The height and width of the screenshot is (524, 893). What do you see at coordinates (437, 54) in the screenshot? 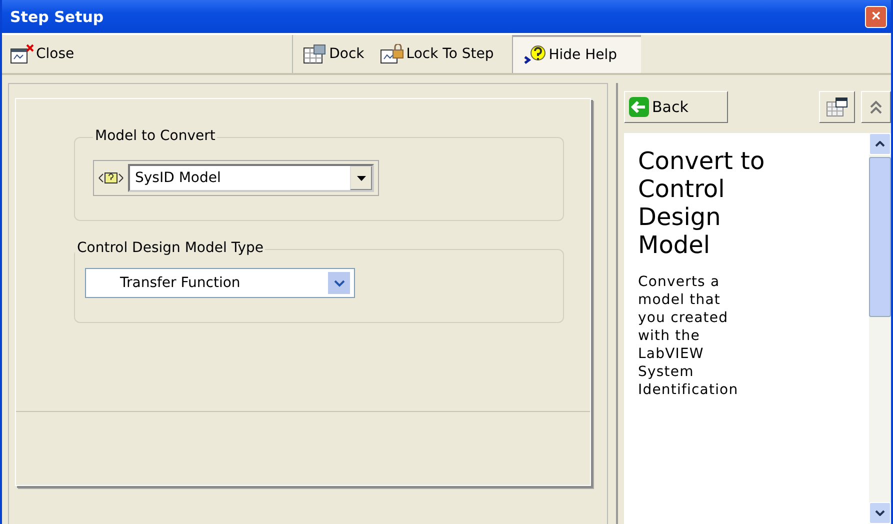
I see `lock-tool: Lock To Step` at bounding box center [437, 54].